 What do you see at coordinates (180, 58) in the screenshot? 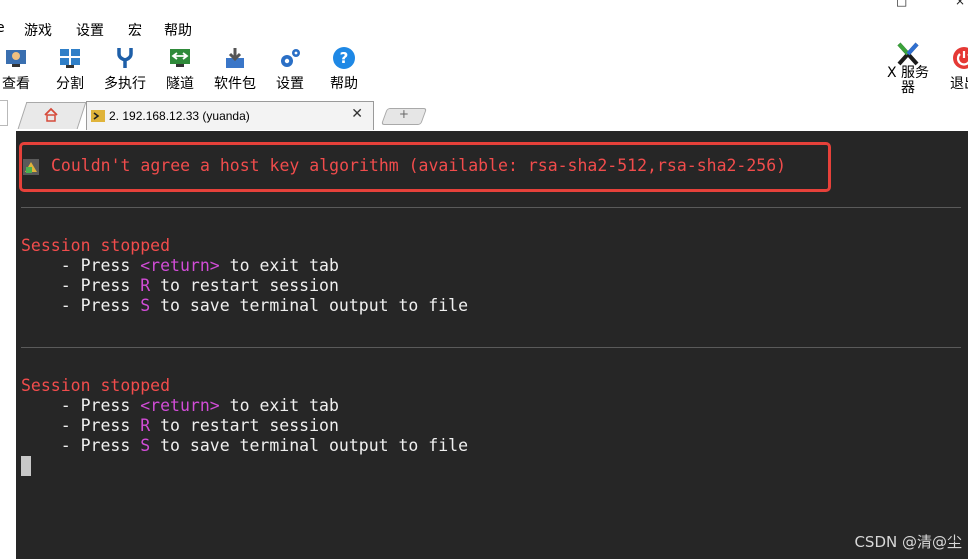
I see `tunnel-icon` at bounding box center [180, 58].